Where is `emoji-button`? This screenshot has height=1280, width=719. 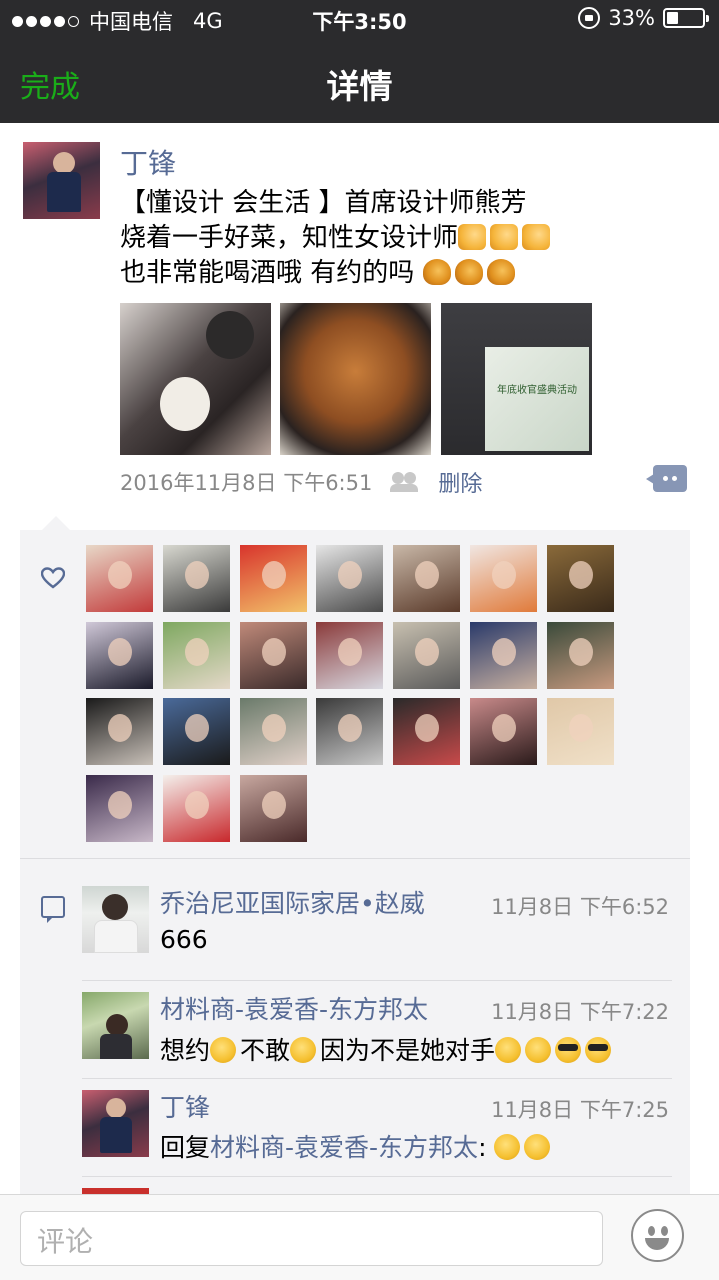 emoji-button is located at coordinates (657, 1235).